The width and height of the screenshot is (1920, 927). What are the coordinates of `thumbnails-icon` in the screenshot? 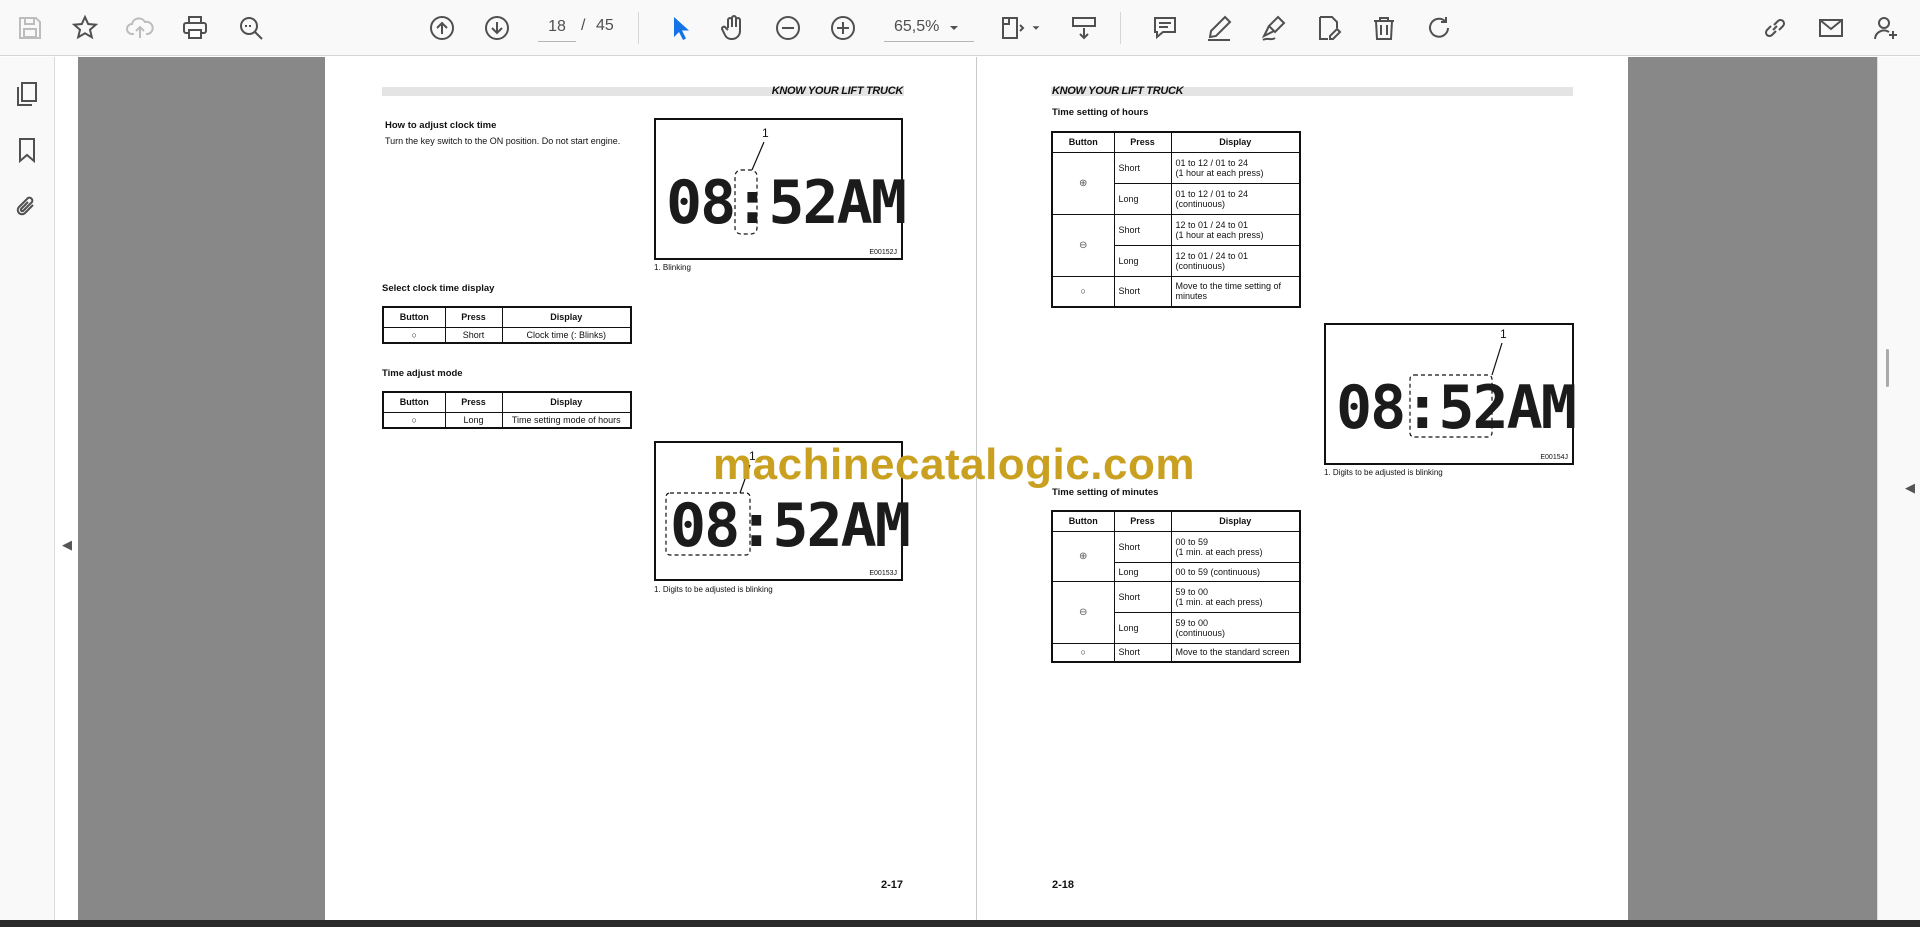 It's located at (27, 94).